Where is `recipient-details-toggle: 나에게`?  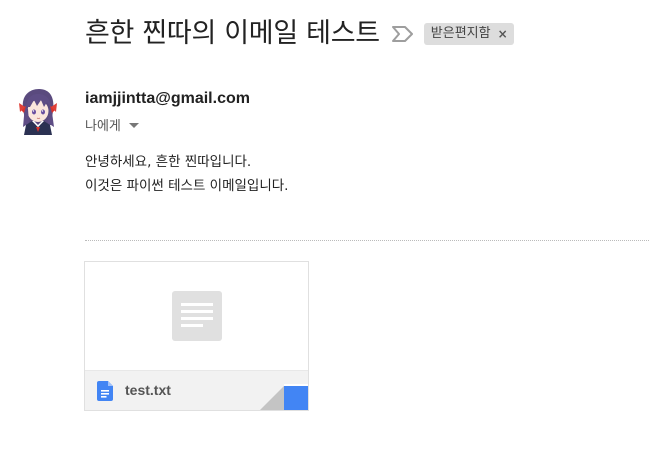
recipient-details-toggle: 나에게 is located at coordinates (112, 124).